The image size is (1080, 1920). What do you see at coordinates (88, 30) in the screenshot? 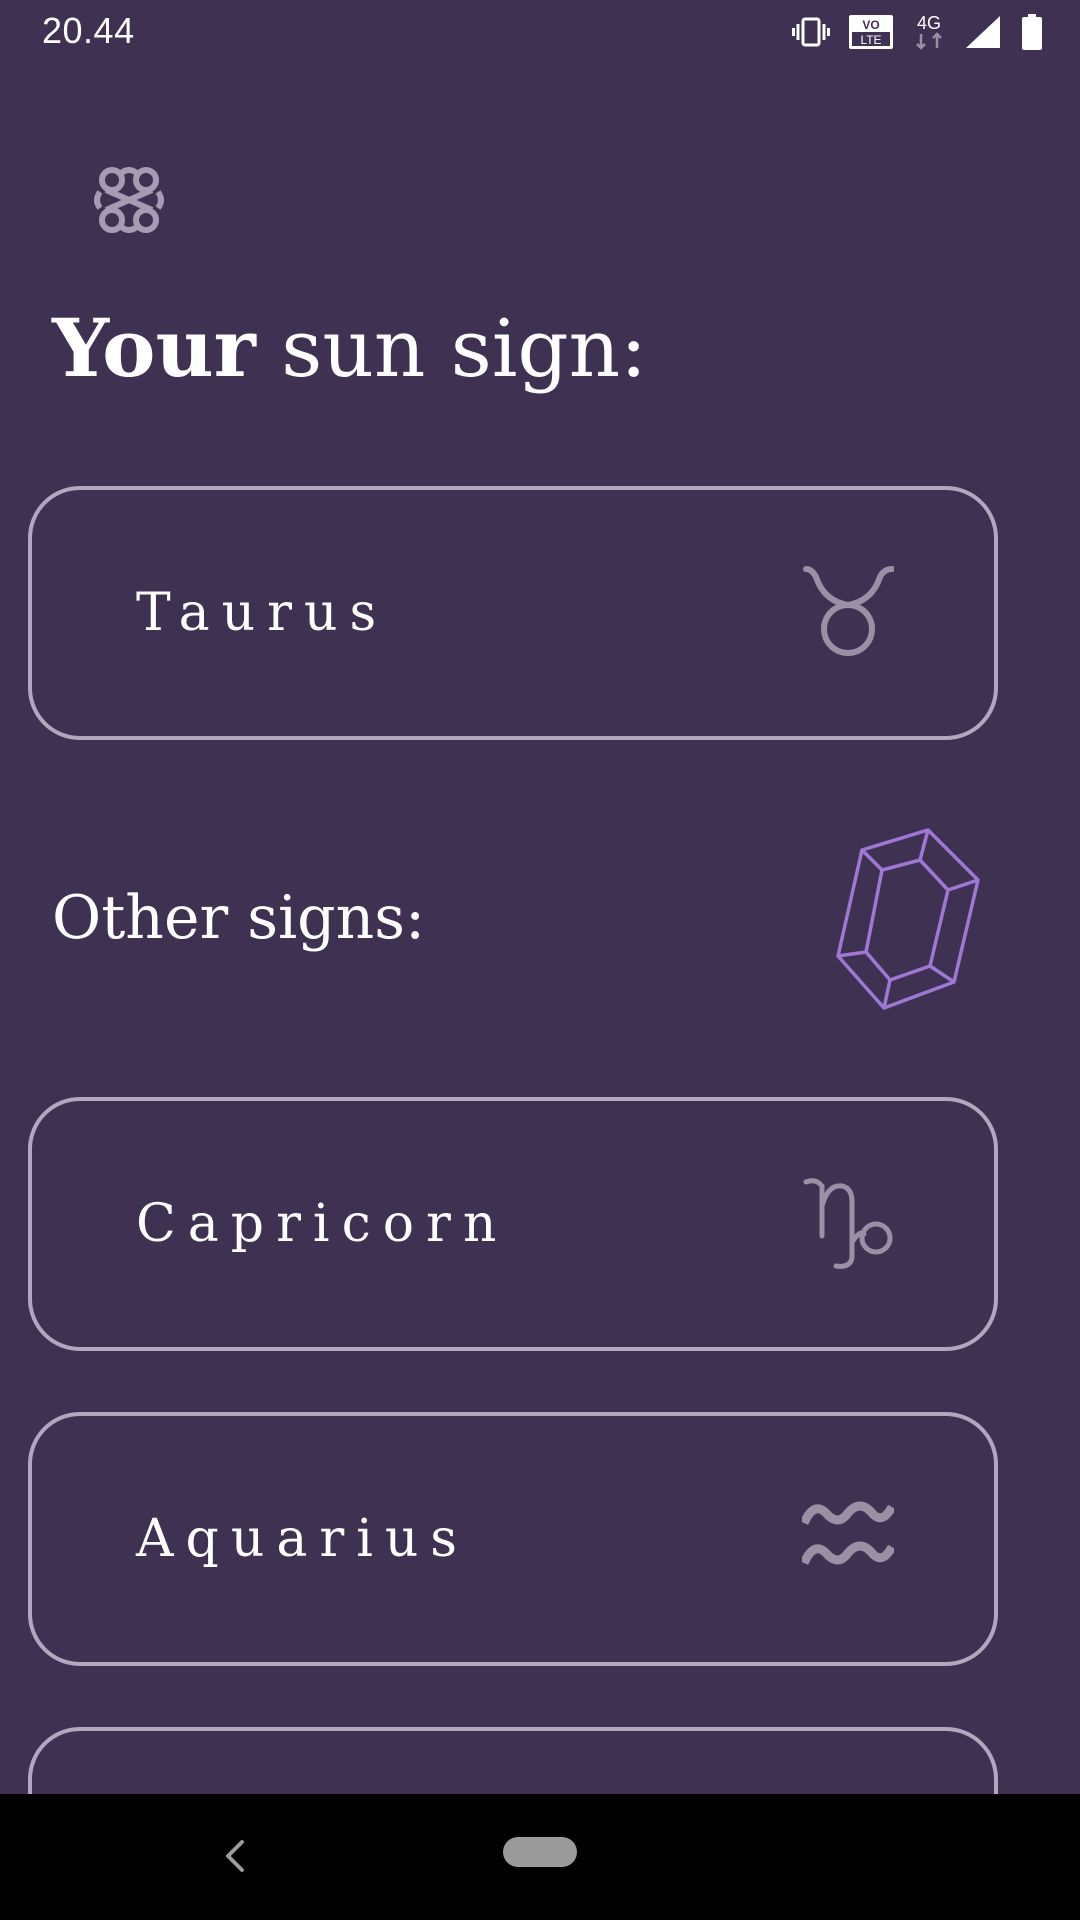
I see `status-time: 20.44` at bounding box center [88, 30].